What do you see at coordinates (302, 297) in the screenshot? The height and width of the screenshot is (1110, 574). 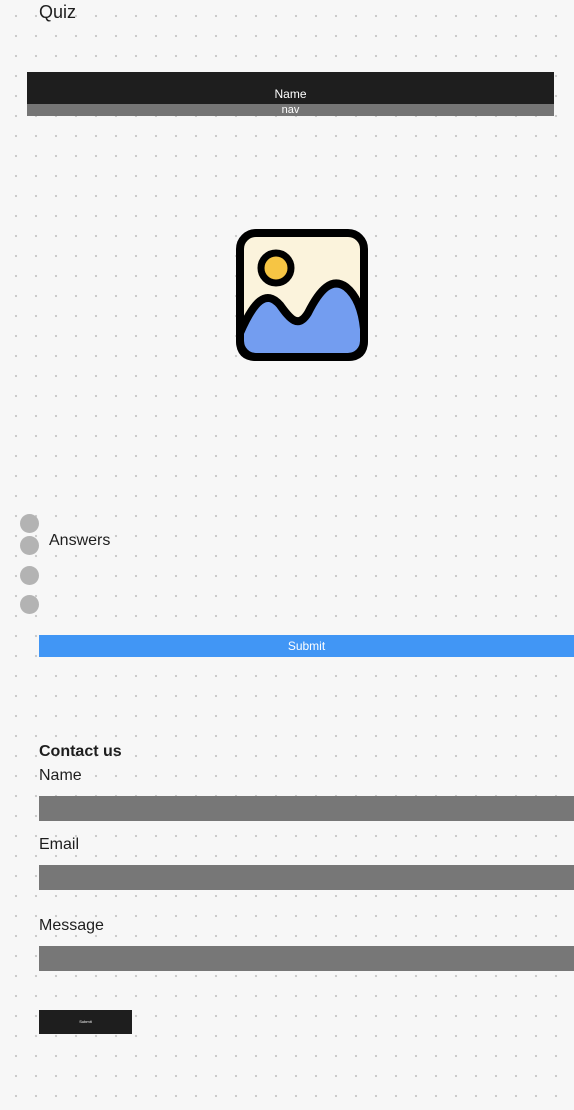 I see `image-placeholder-icon` at bounding box center [302, 297].